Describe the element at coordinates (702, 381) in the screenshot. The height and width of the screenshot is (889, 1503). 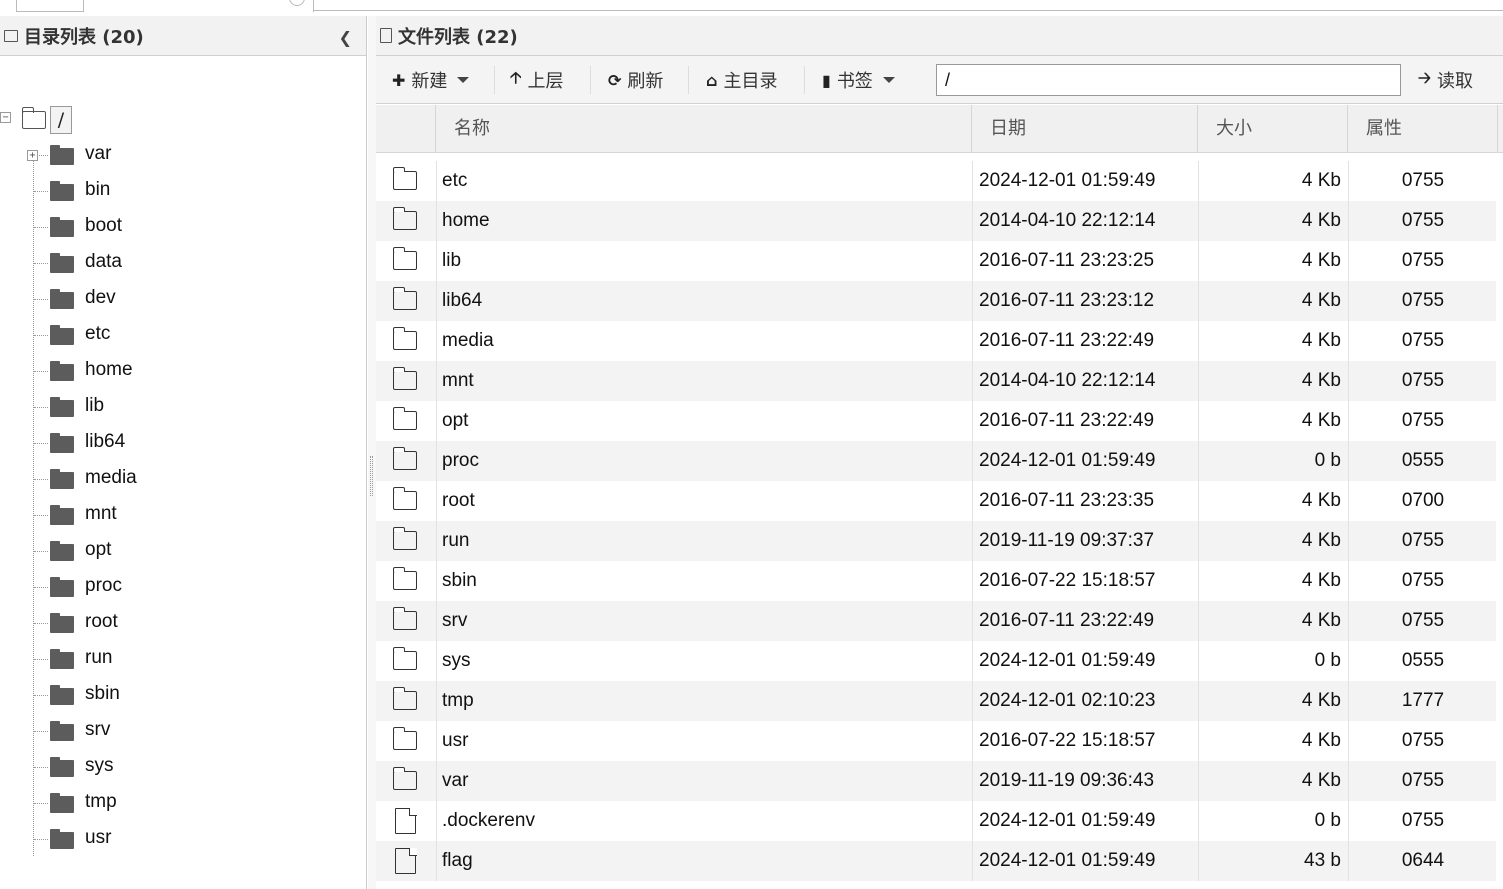
I see `file-name: mnt` at that location.